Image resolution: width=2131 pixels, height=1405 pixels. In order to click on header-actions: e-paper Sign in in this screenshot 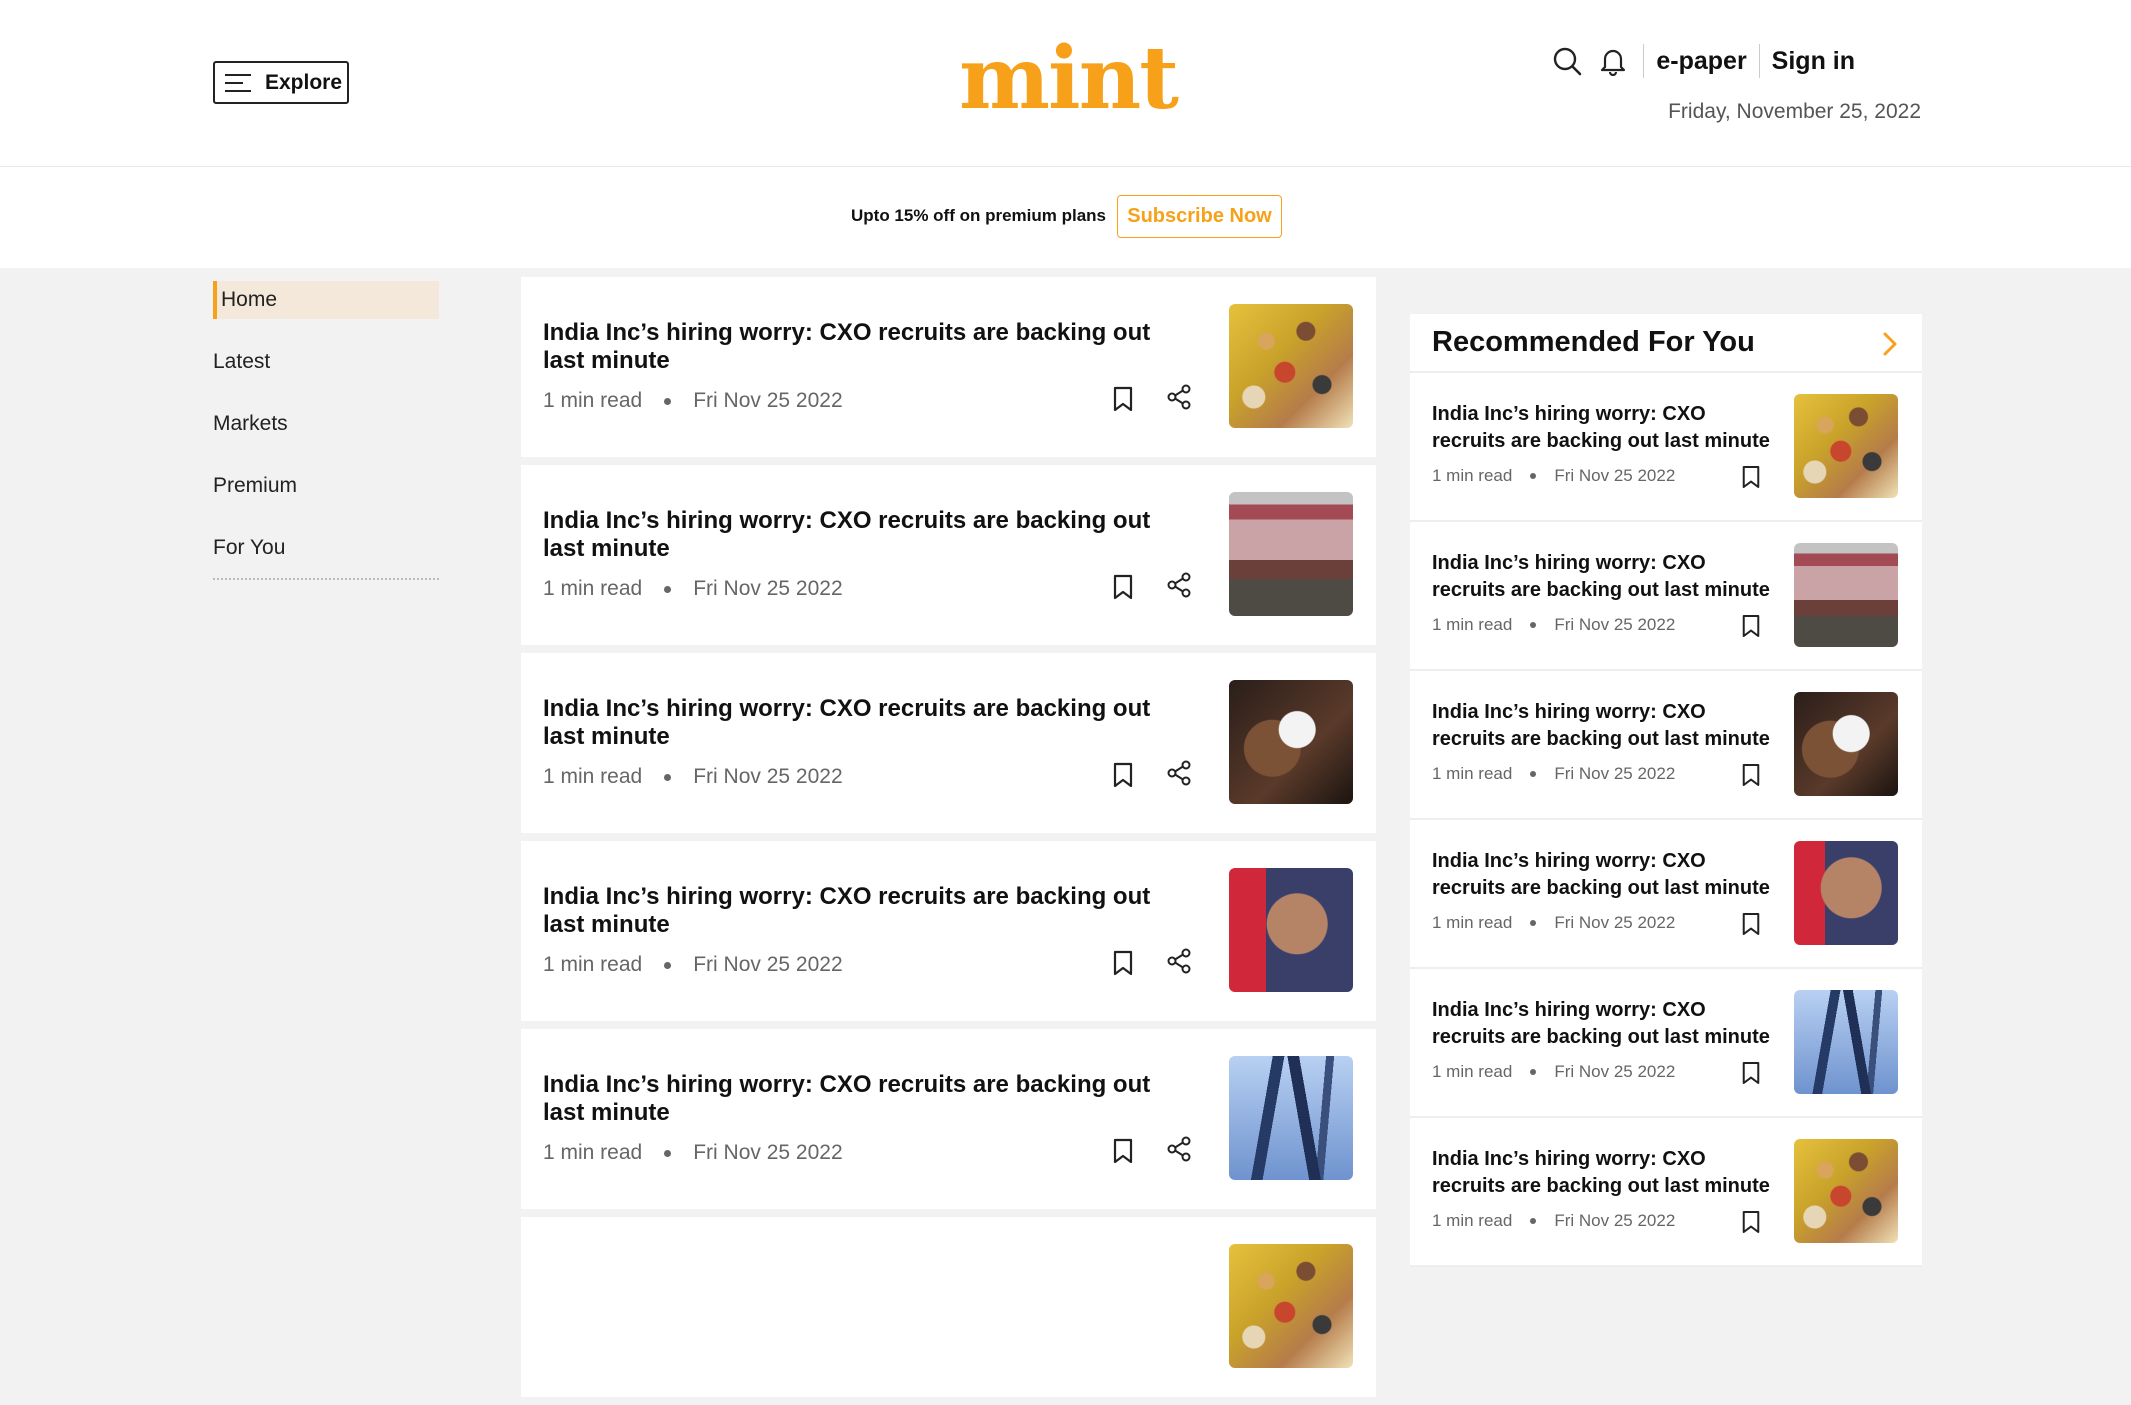, I will do `click(1697, 61)`.